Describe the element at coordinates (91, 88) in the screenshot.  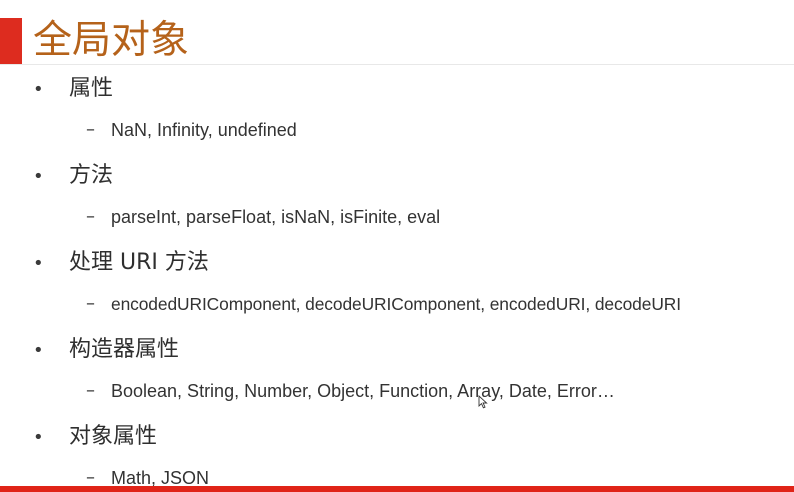
I see `bullet-label: 属性` at that location.